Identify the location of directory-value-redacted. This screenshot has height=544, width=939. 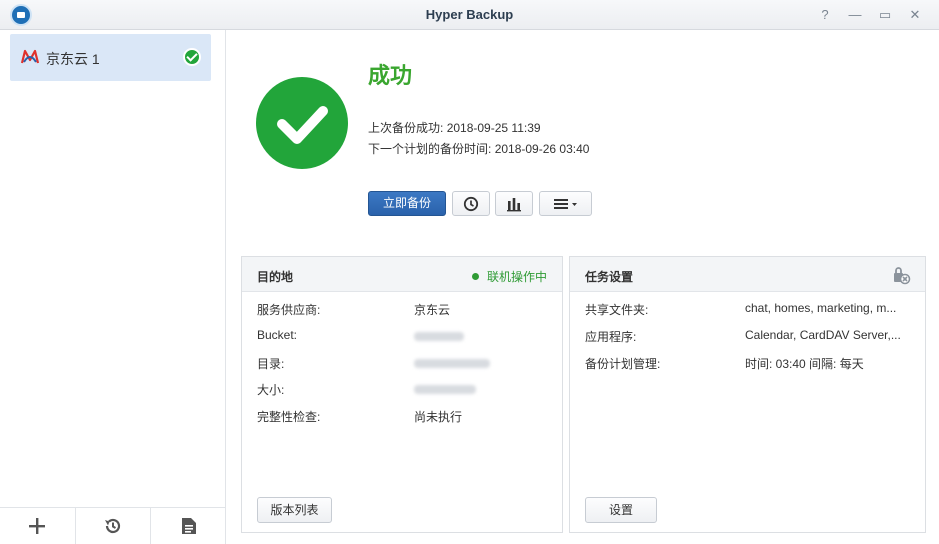
(452, 364).